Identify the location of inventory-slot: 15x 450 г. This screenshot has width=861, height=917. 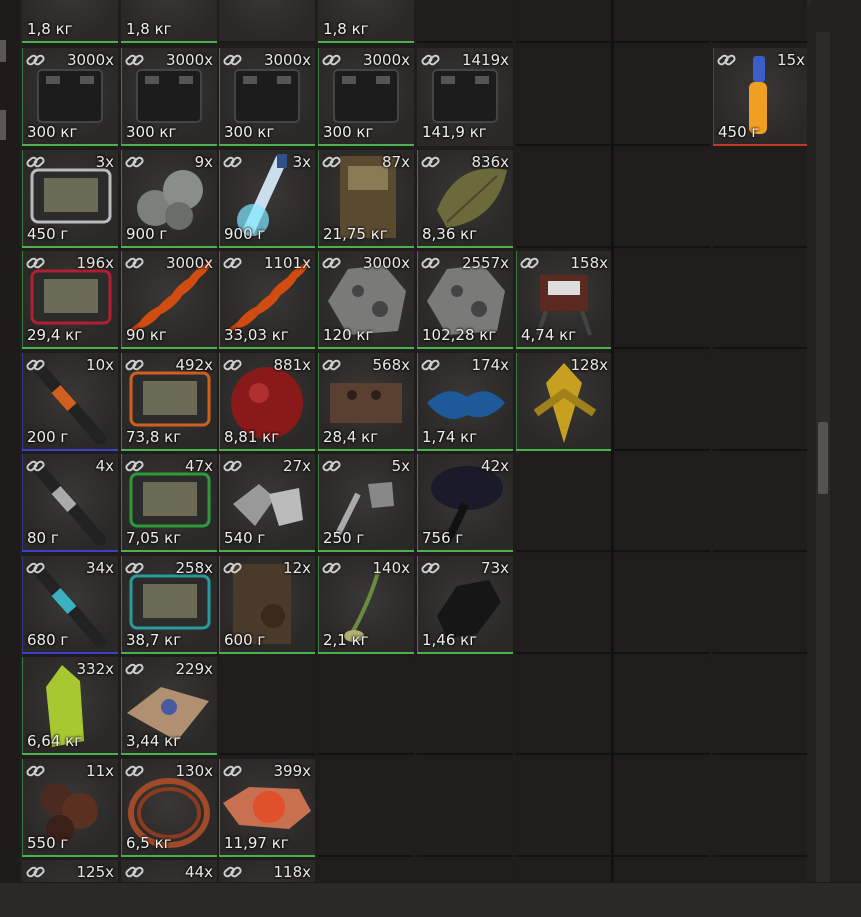
(760, 97).